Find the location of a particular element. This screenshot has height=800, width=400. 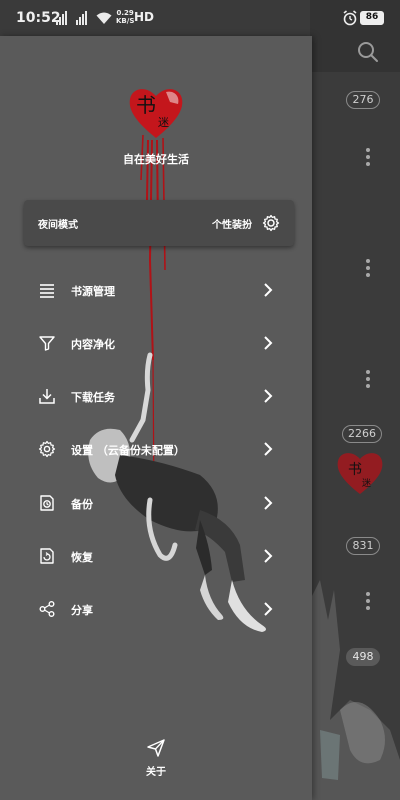

send-icon is located at coordinates (156, 748).